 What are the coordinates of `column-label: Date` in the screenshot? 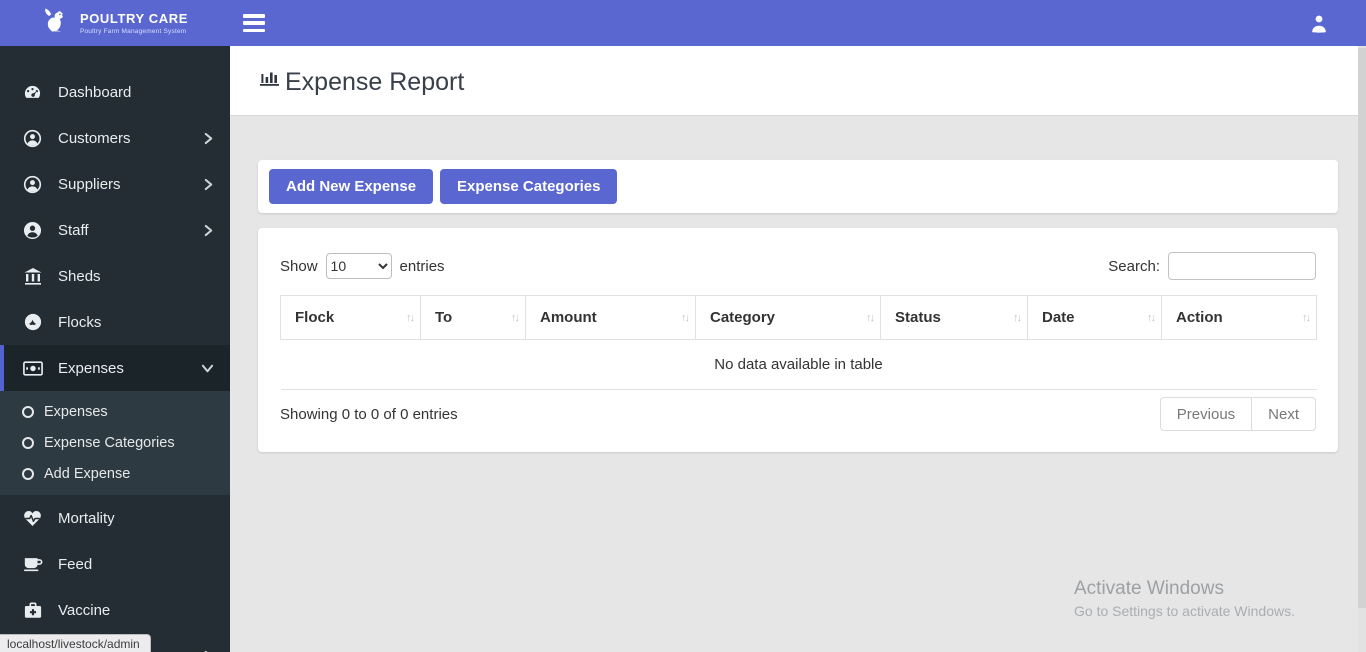 It's located at (1058, 317).